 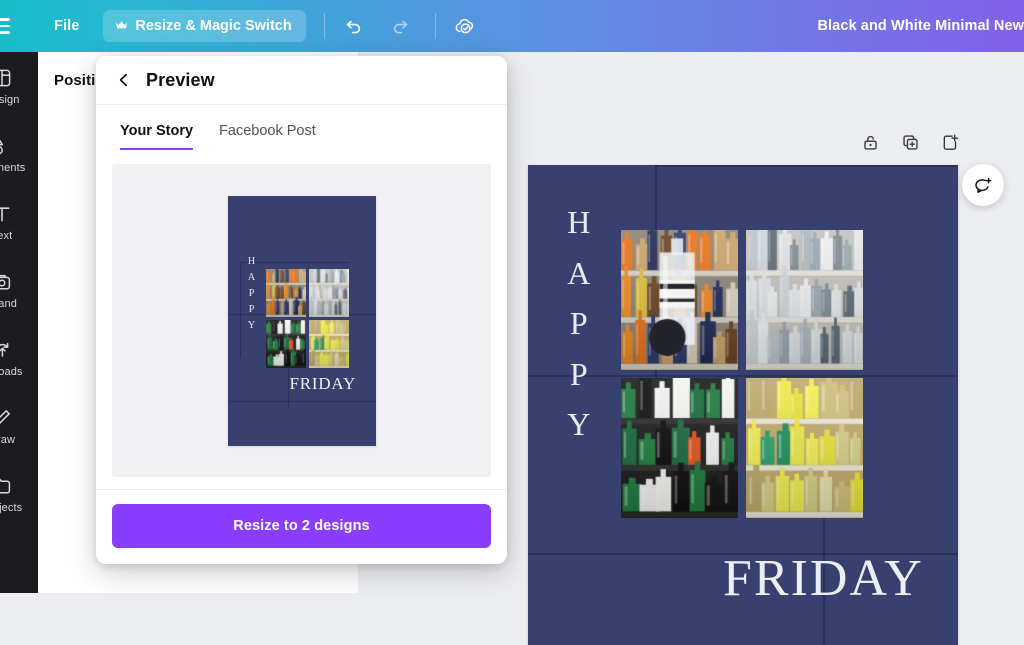 I want to click on crown-icon, so click(x=121, y=26).